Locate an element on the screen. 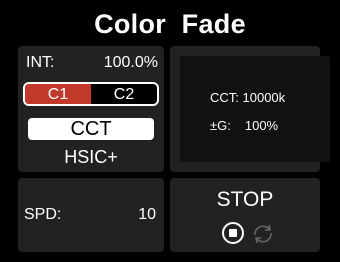 The image size is (340, 262). stop-icon is located at coordinates (233, 233).